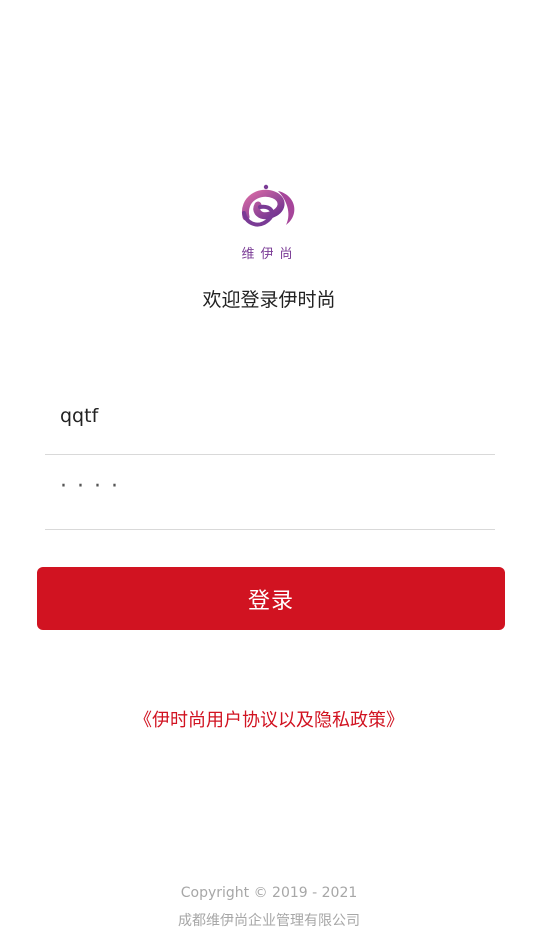 The height and width of the screenshot is (941, 538). Describe the element at coordinates (270, 493) in the screenshot. I see `password-field: ····` at that location.